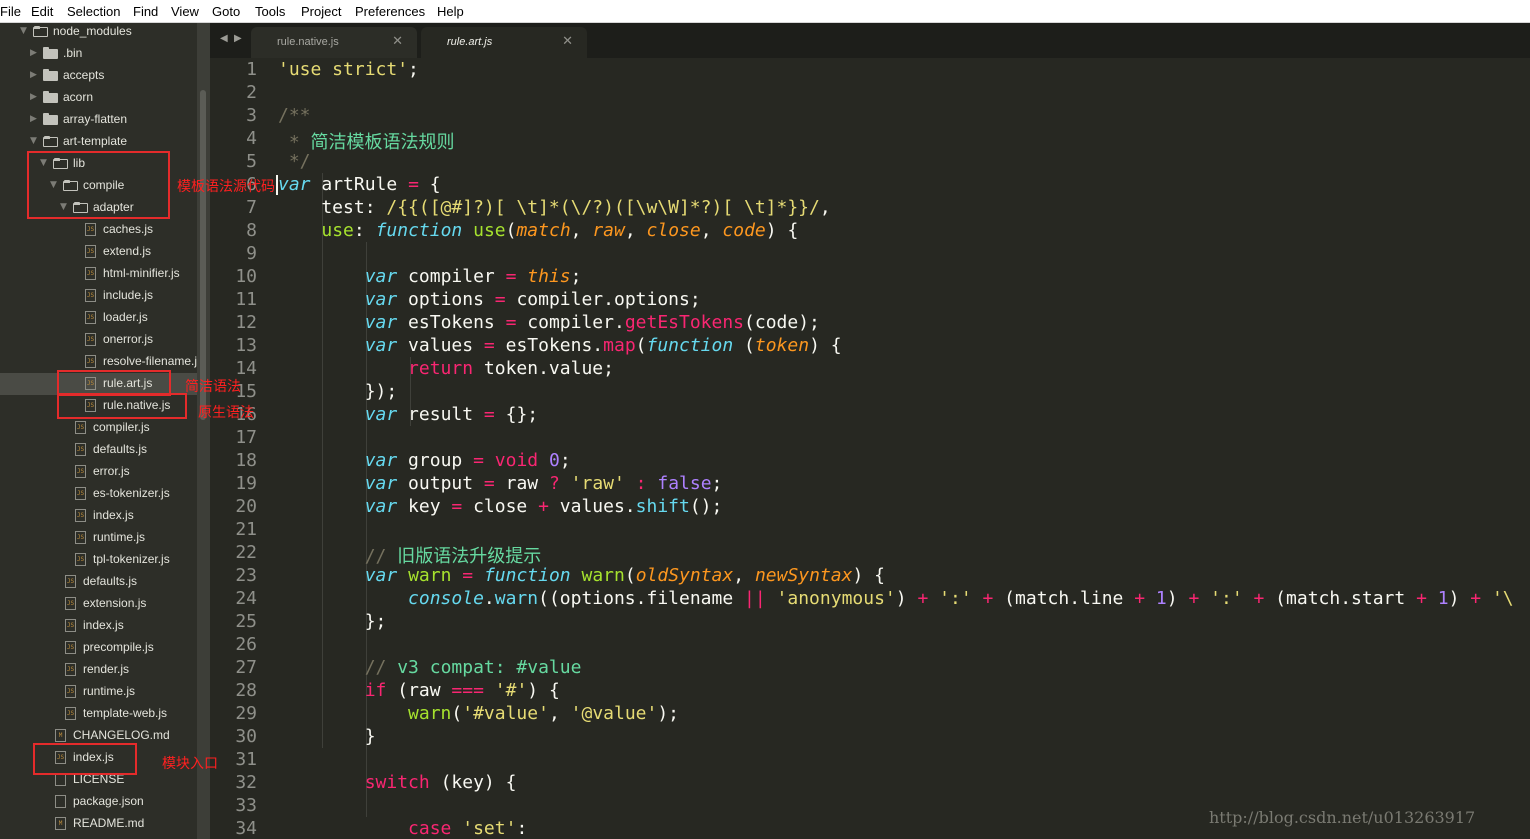  Describe the element at coordinates (93, 11) in the screenshot. I see `menu-selection: Selection` at that location.